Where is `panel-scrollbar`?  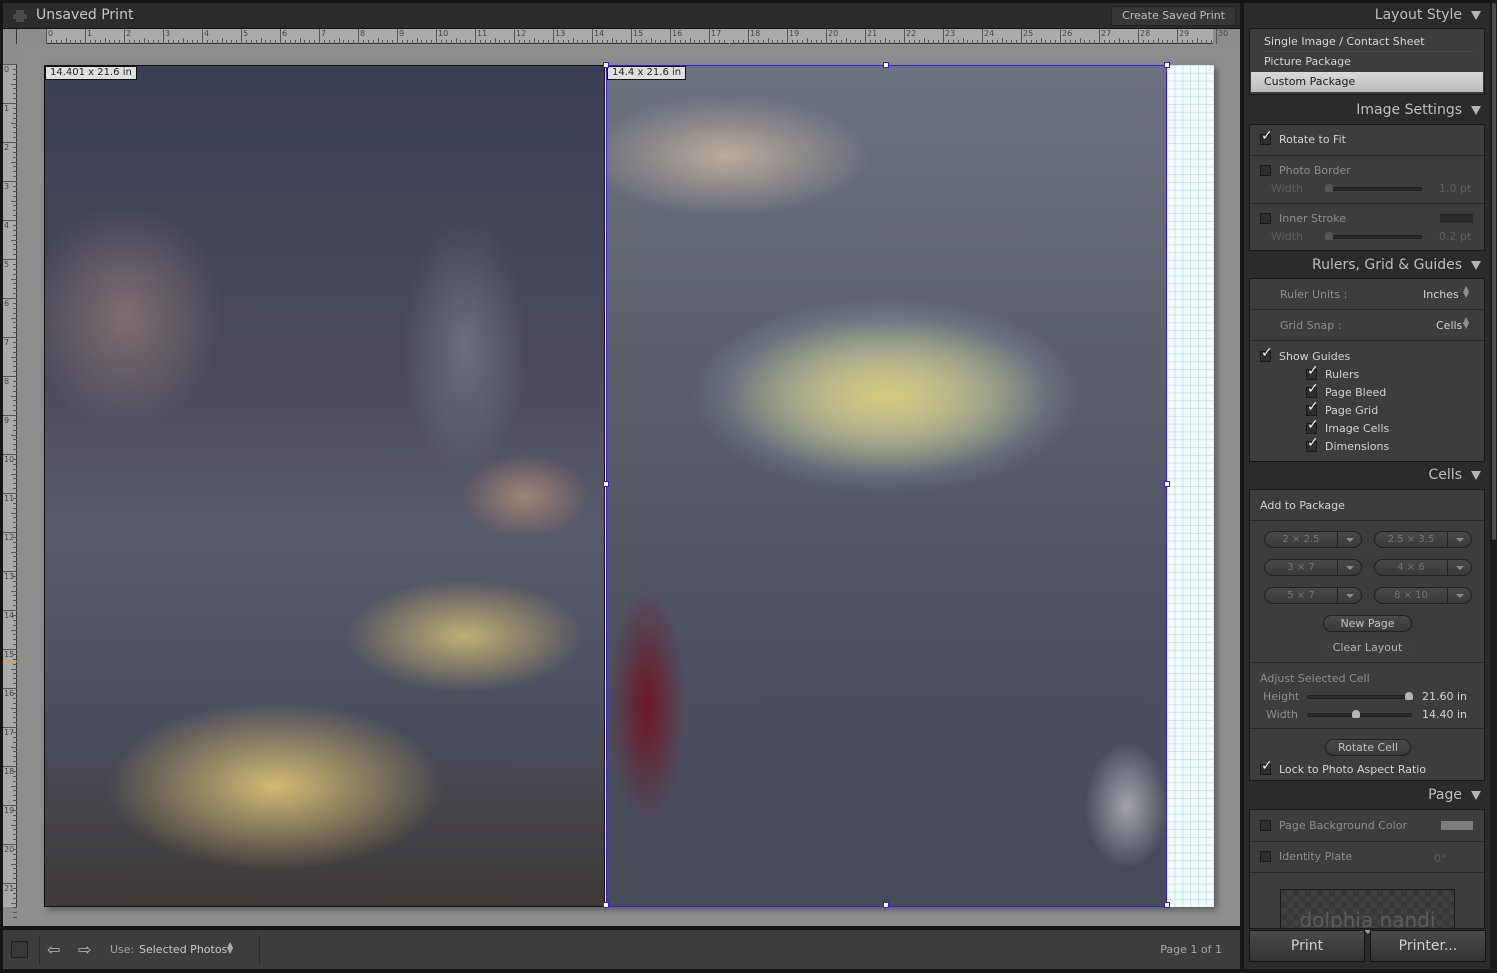
panel-scrollbar is located at coordinates (1493, 486).